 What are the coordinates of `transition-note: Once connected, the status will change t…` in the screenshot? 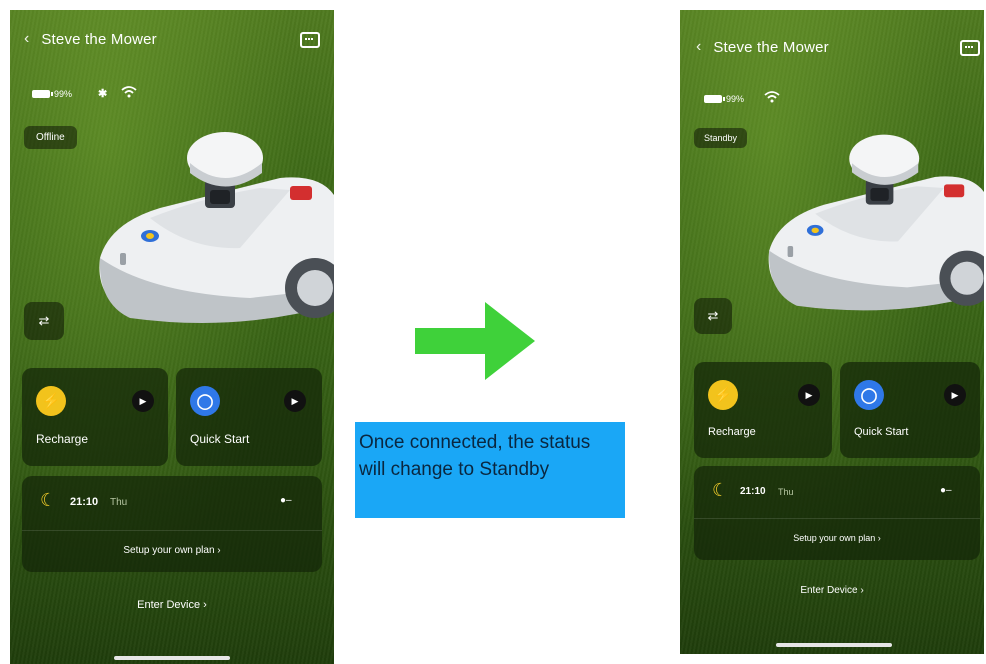 It's located at (490, 470).